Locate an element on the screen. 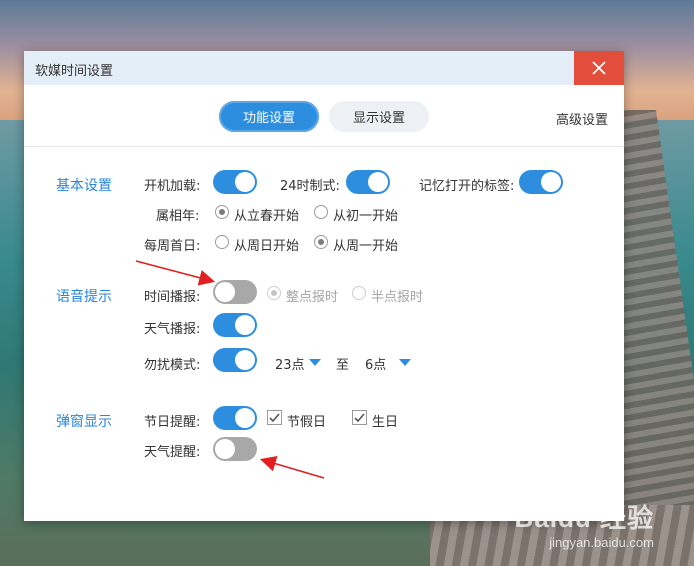 Image resolution: width=694 pixels, height=566 pixels. week-start-label: 每周首日: is located at coordinates (172, 246).